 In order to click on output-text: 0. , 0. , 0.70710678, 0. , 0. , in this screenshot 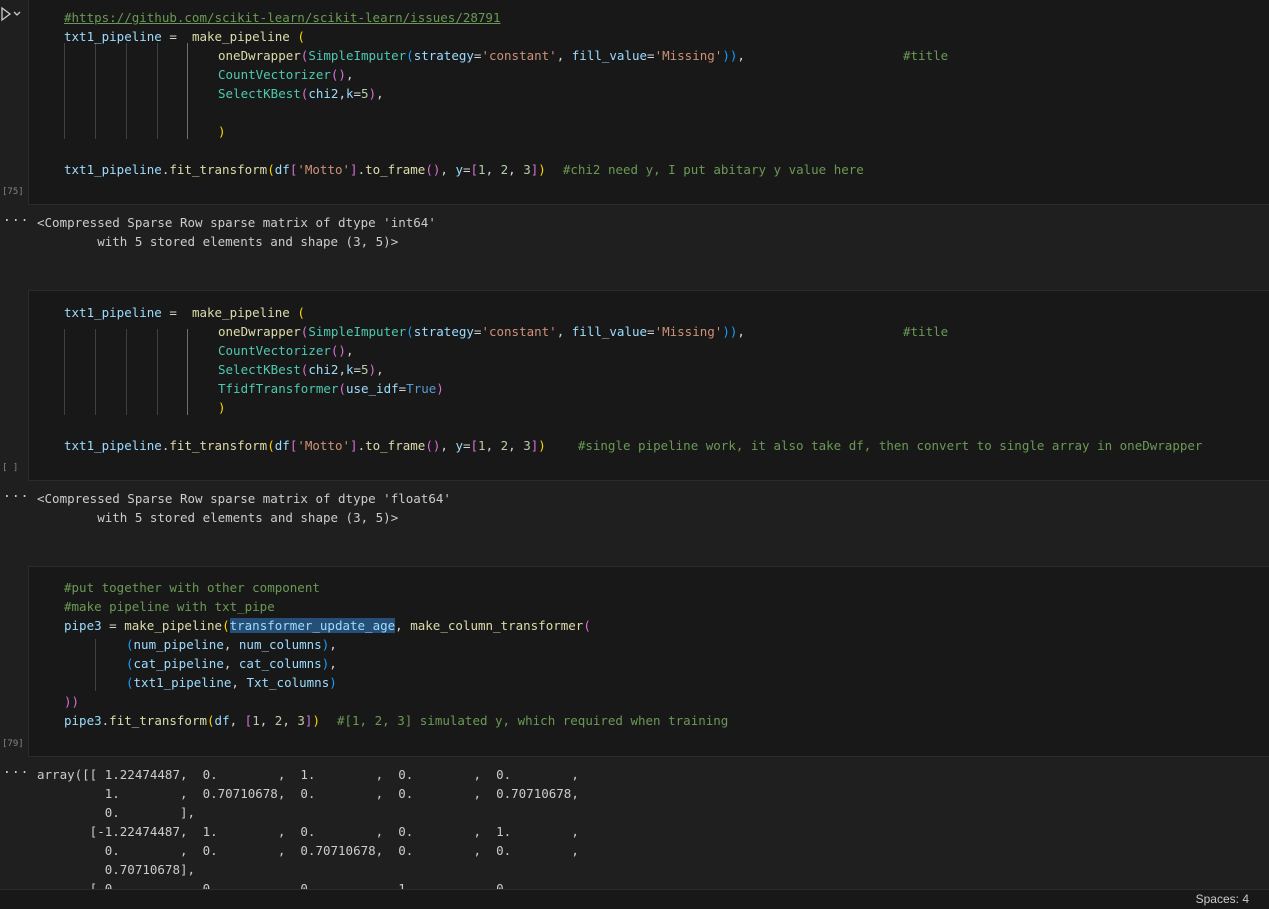, I will do `click(308, 850)`.